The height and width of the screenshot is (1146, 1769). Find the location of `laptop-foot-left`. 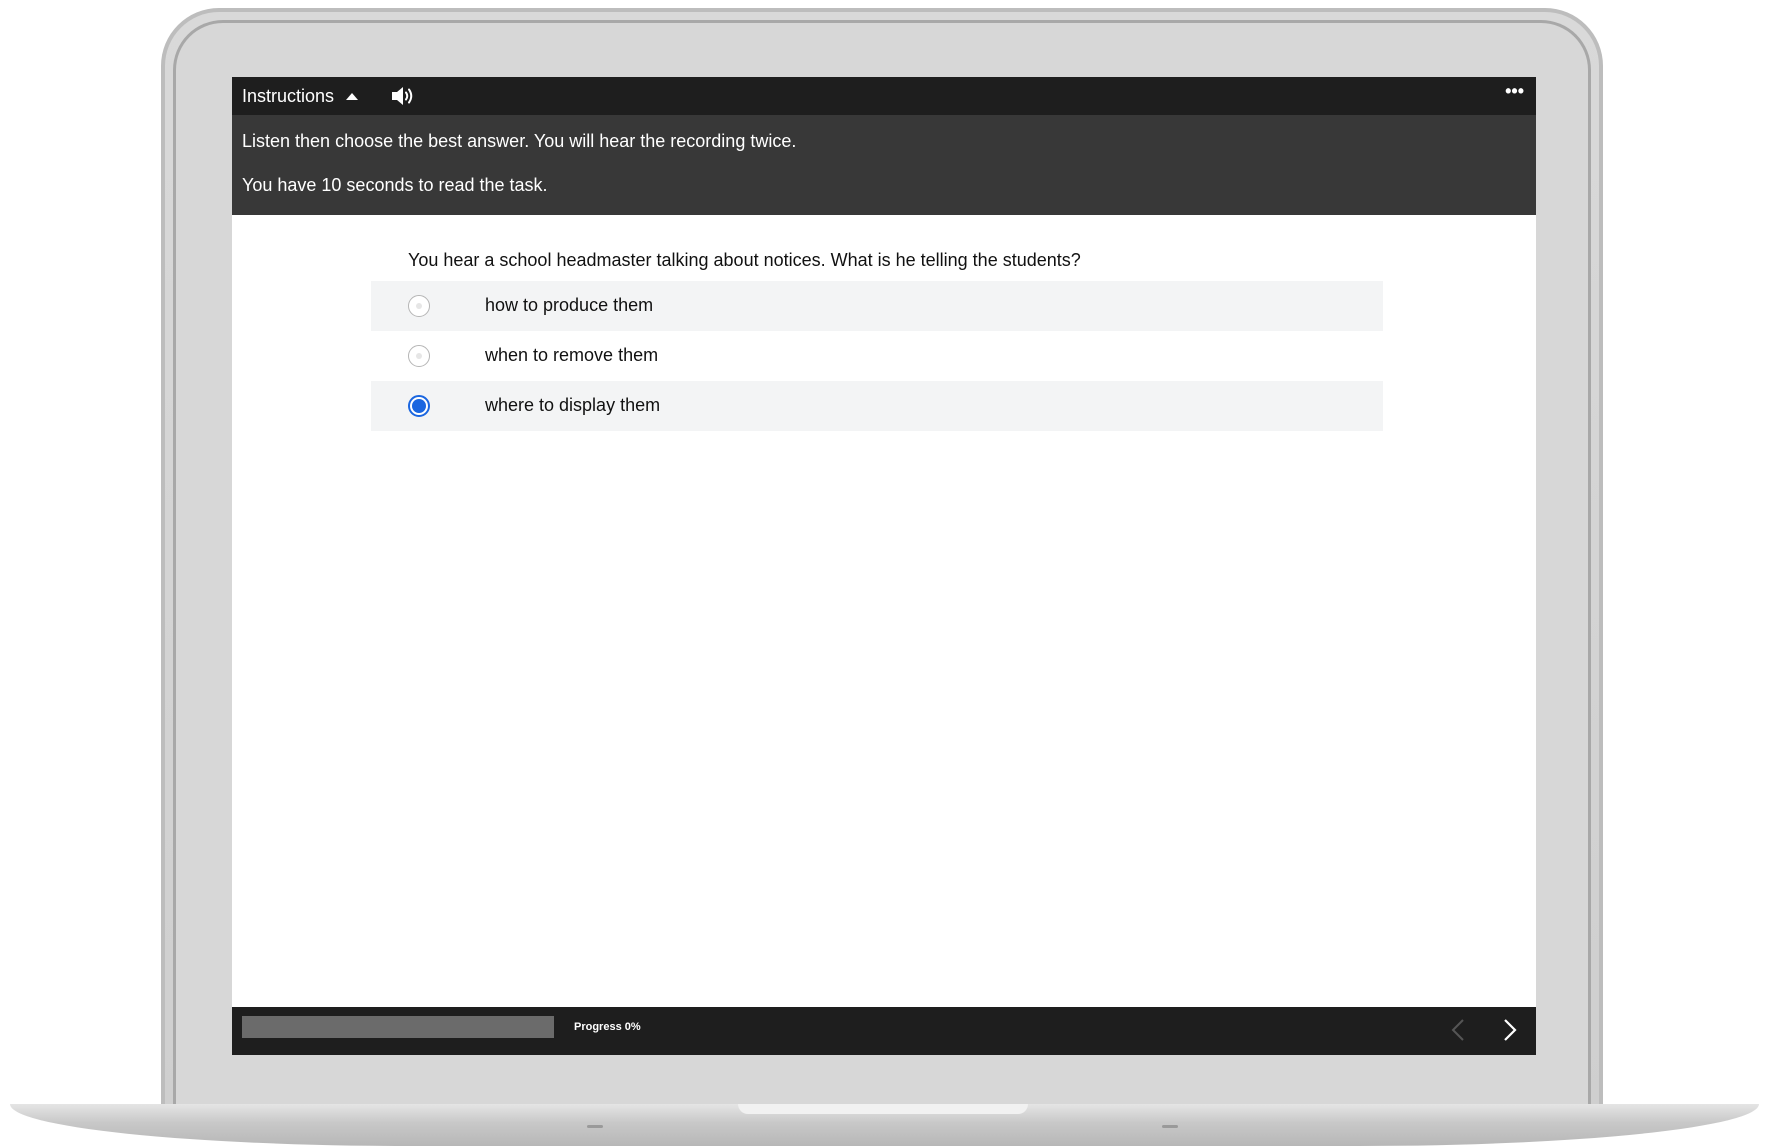

laptop-foot-left is located at coordinates (595, 1126).